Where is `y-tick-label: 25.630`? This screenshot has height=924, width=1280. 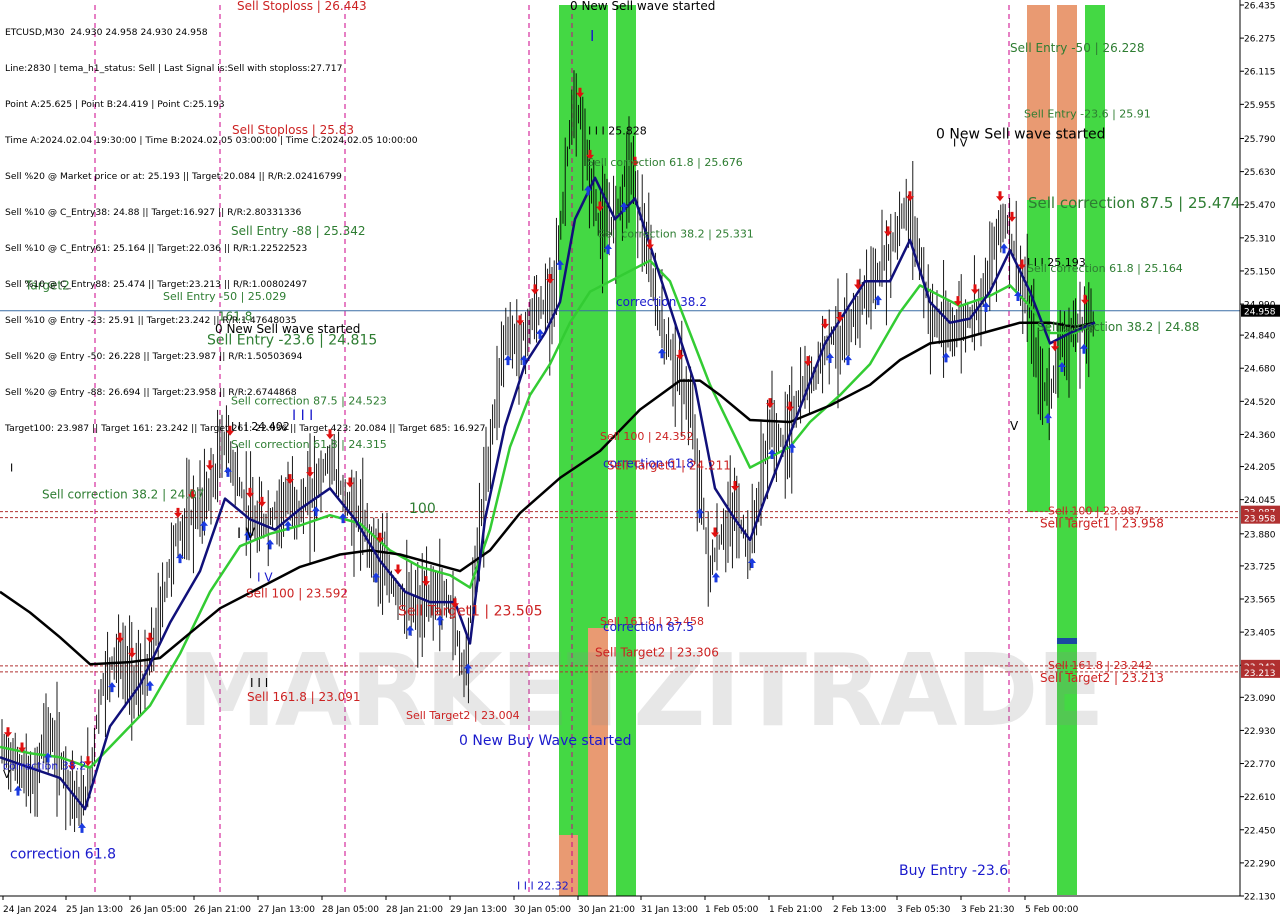
y-tick-label: 25.630 is located at coordinates (1260, 173).